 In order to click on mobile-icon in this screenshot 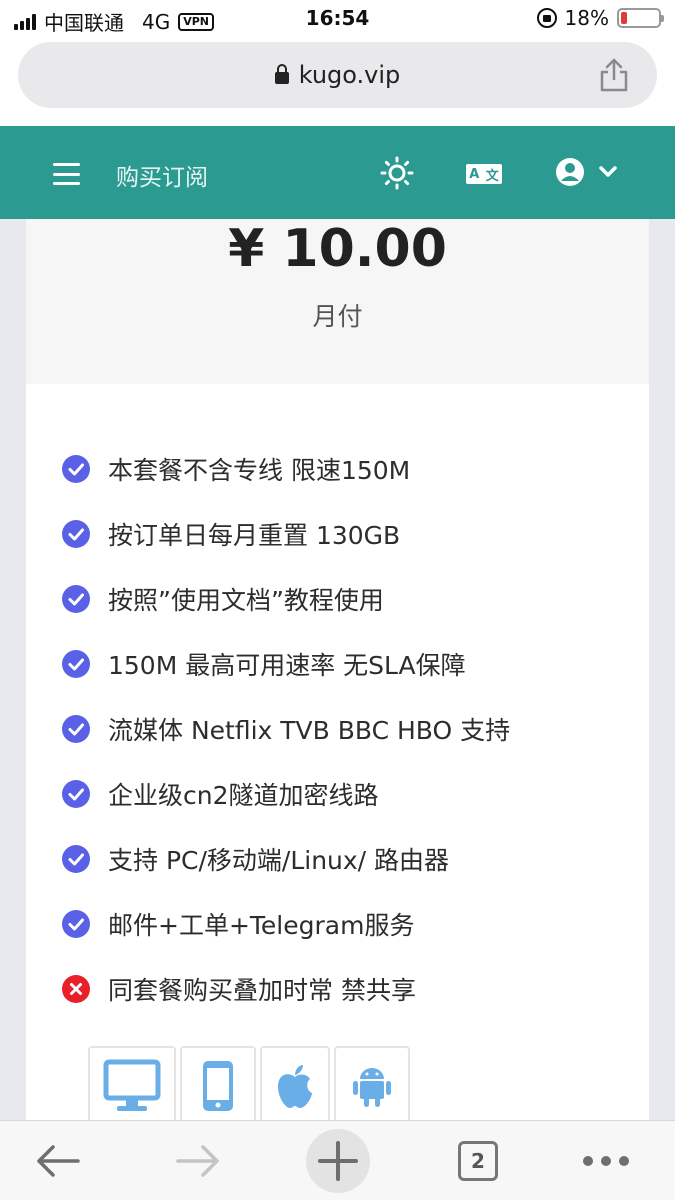, I will do `click(218, 1086)`.